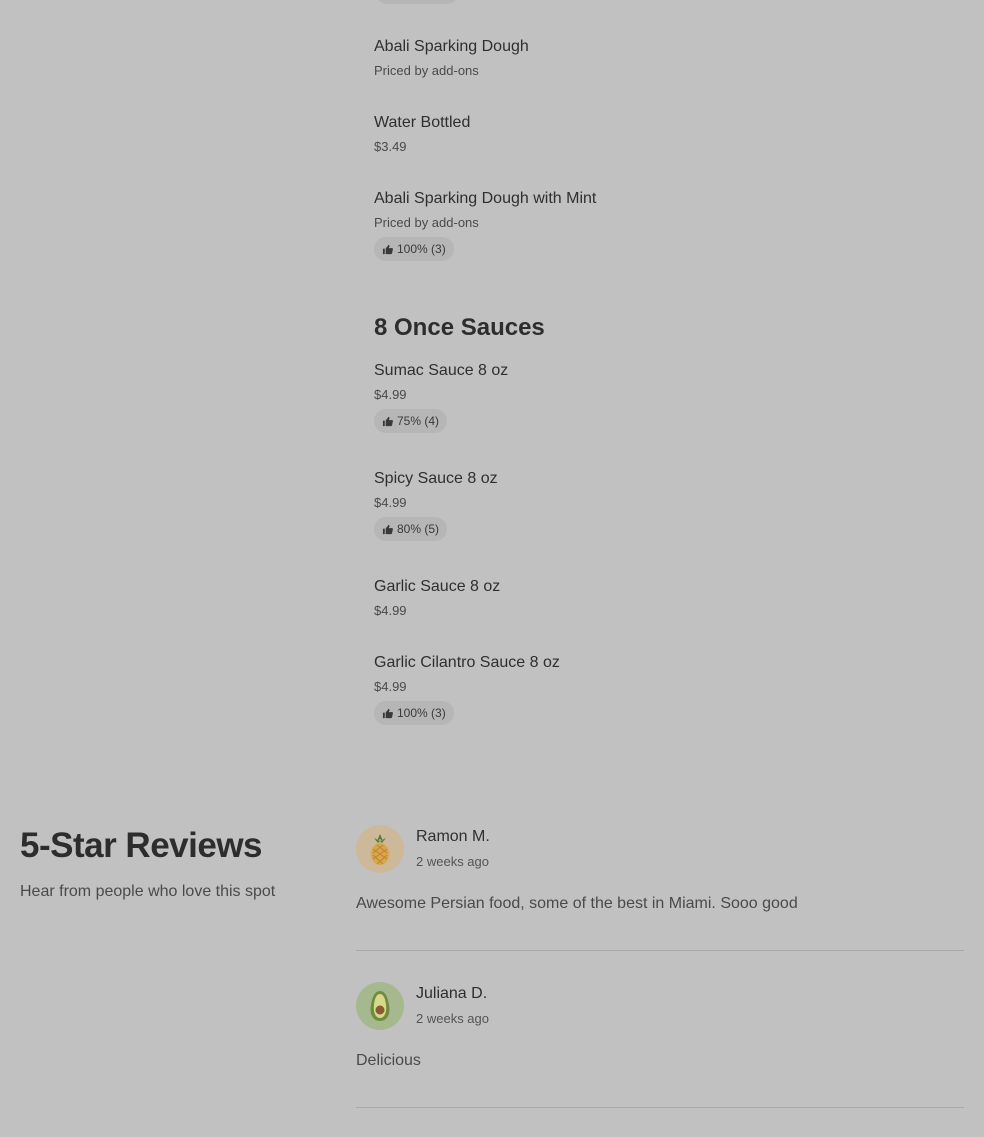  What do you see at coordinates (459, 327) in the screenshot?
I see `section-title-sauces: 8 Once Sauces` at bounding box center [459, 327].